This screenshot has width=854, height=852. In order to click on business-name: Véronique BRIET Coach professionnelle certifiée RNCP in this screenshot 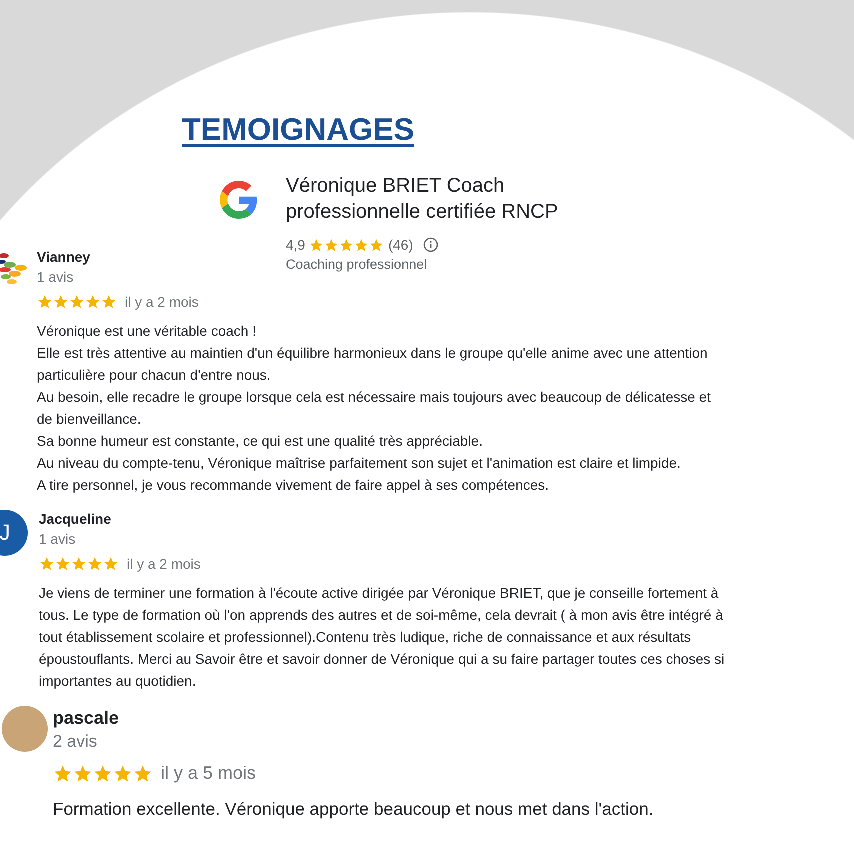, I will do `click(423, 199)`.